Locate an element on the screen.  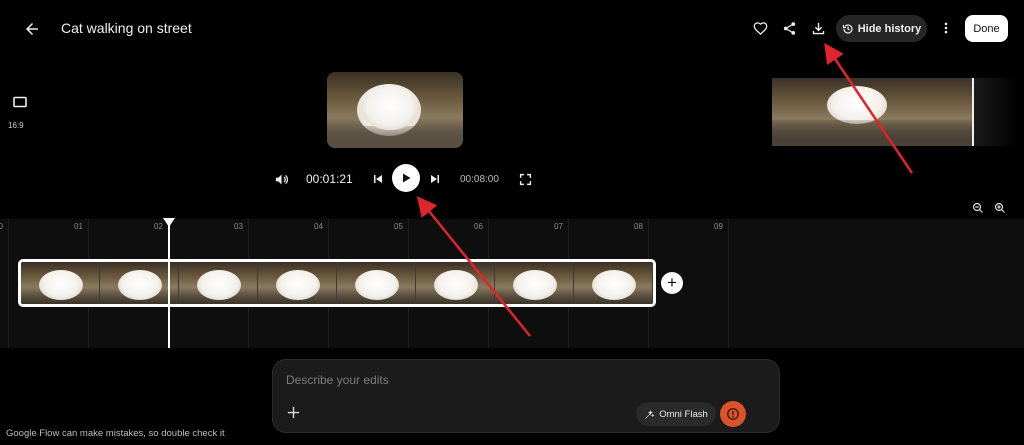
timeline-tick-label: 02 is located at coordinates (158, 226).